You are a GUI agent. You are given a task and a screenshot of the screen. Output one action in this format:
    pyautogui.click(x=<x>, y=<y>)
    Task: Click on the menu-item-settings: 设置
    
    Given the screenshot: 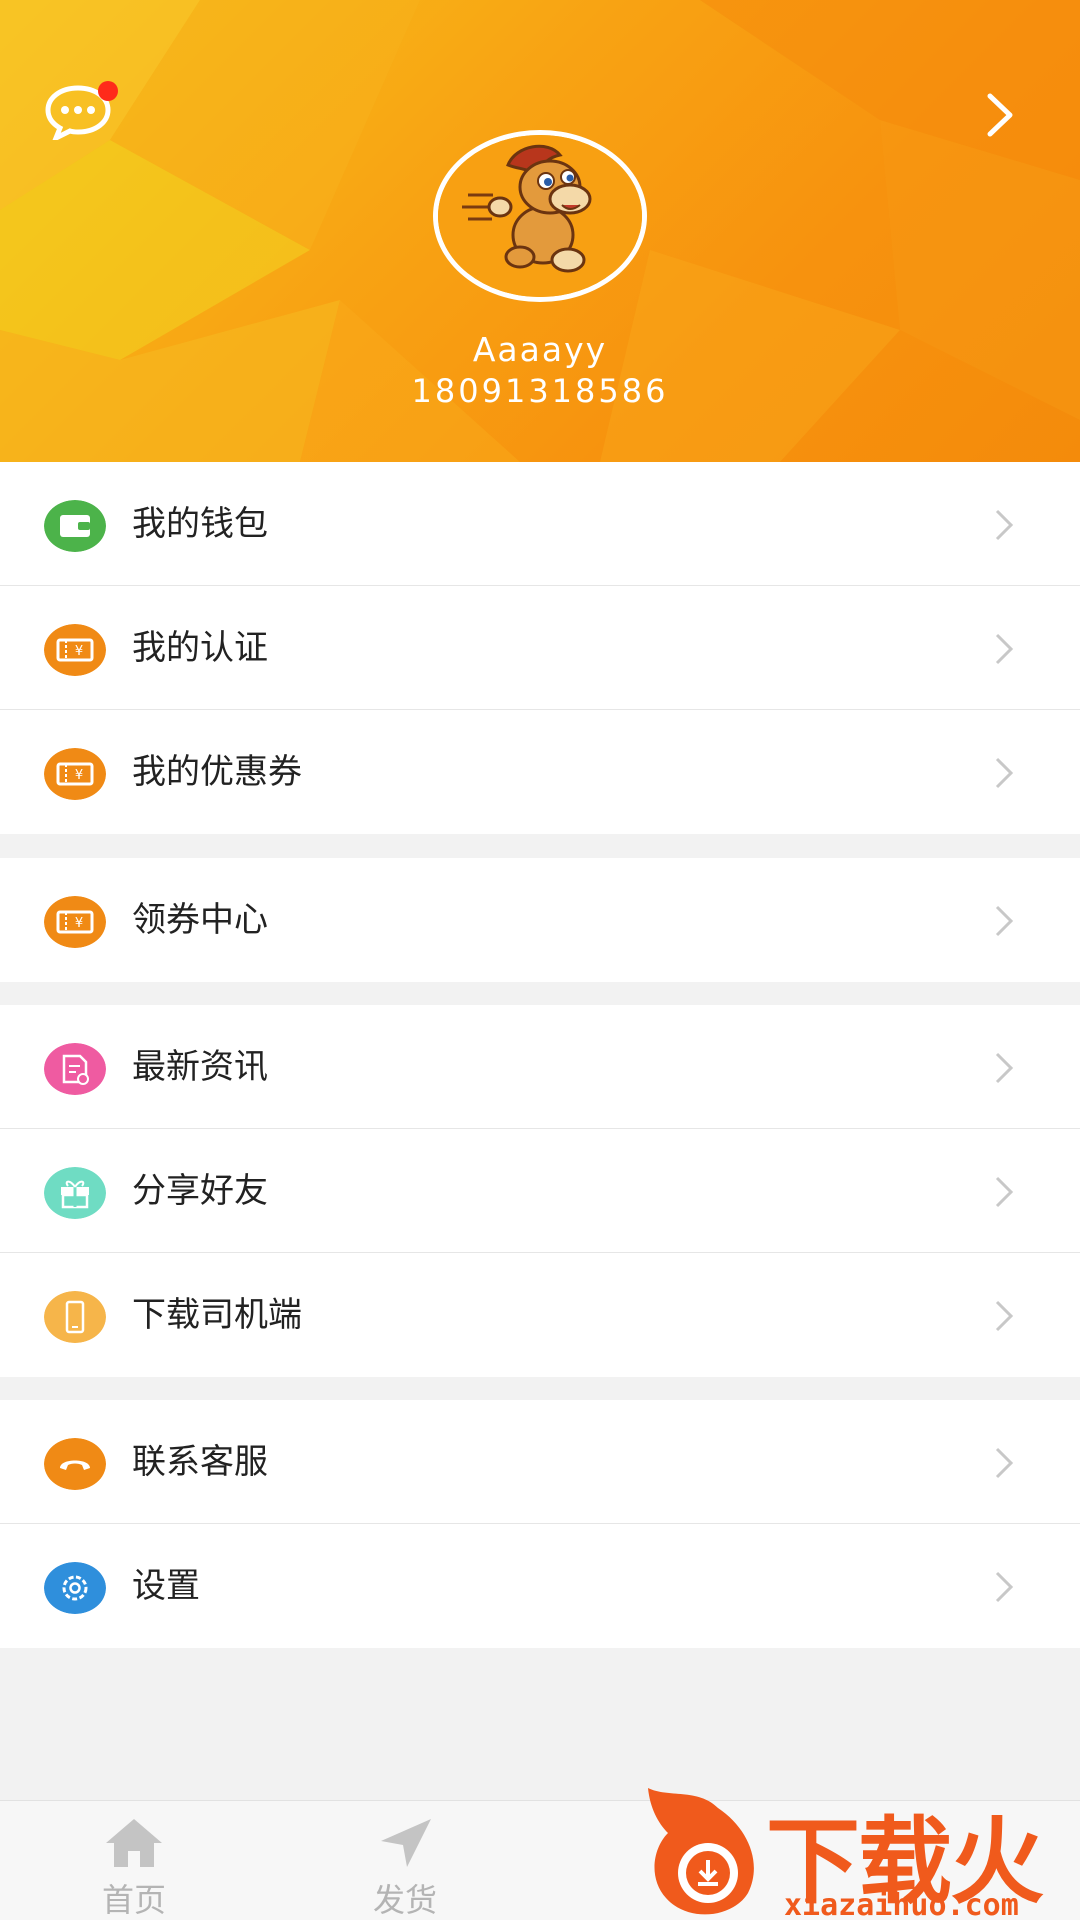 What is the action you would take?
    pyautogui.click(x=540, y=1586)
    